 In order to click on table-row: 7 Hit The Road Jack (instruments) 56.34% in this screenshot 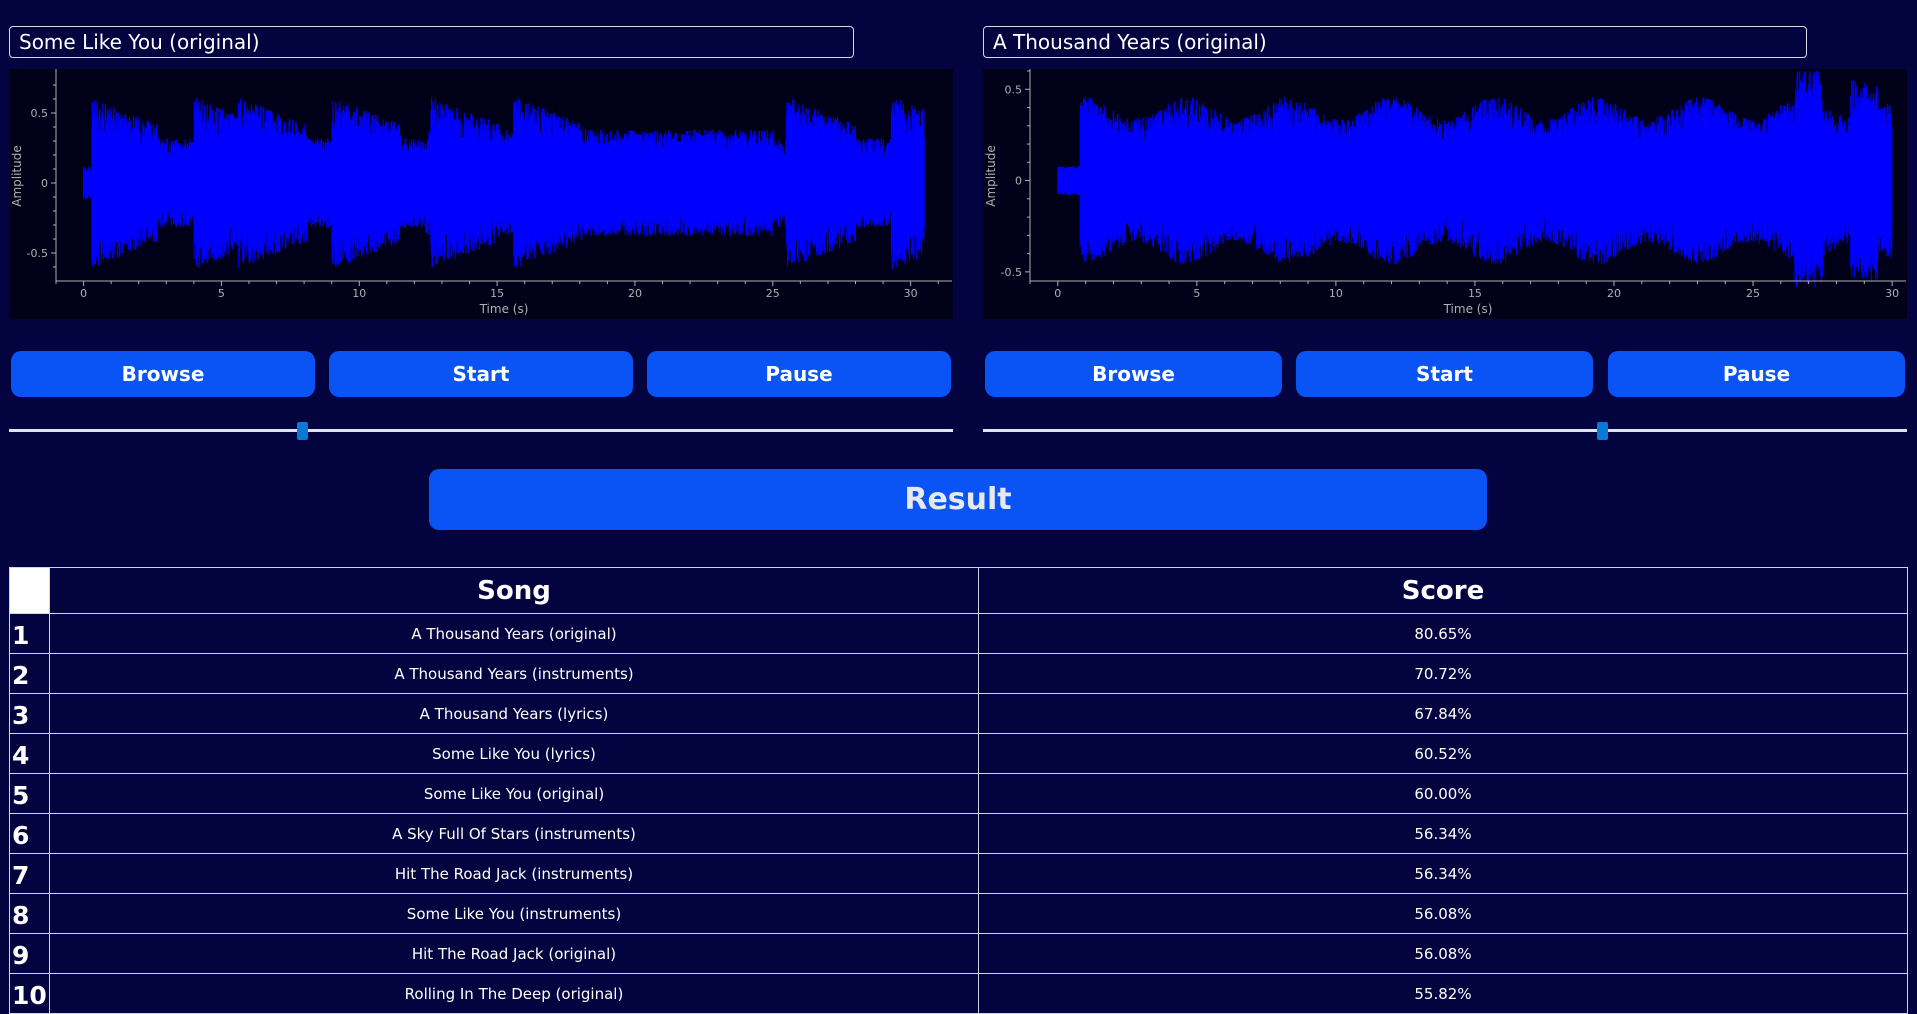, I will do `click(958, 873)`.